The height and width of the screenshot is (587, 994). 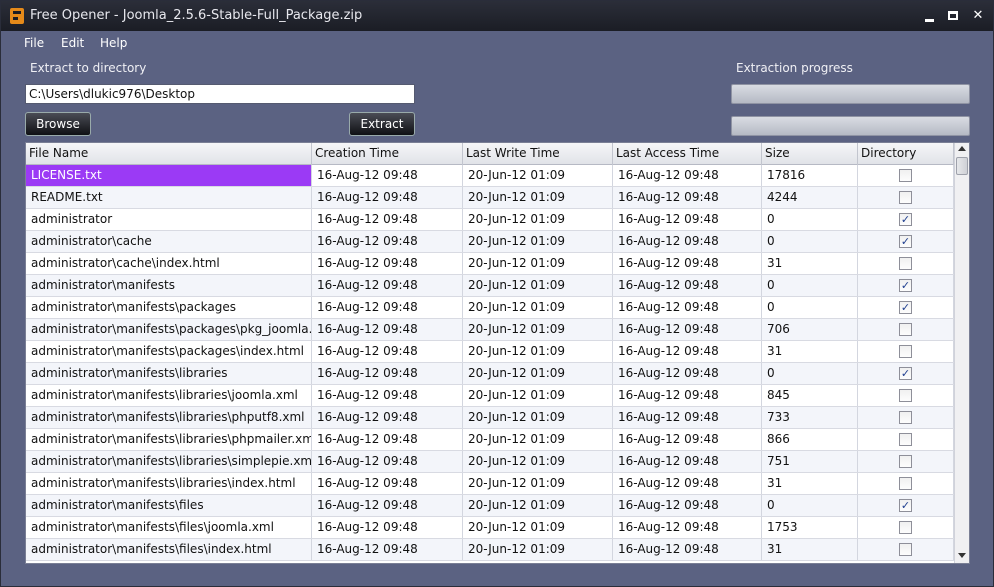 What do you see at coordinates (930, 16) in the screenshot?
I see `minimize-button` at bounding box center [930, 16].